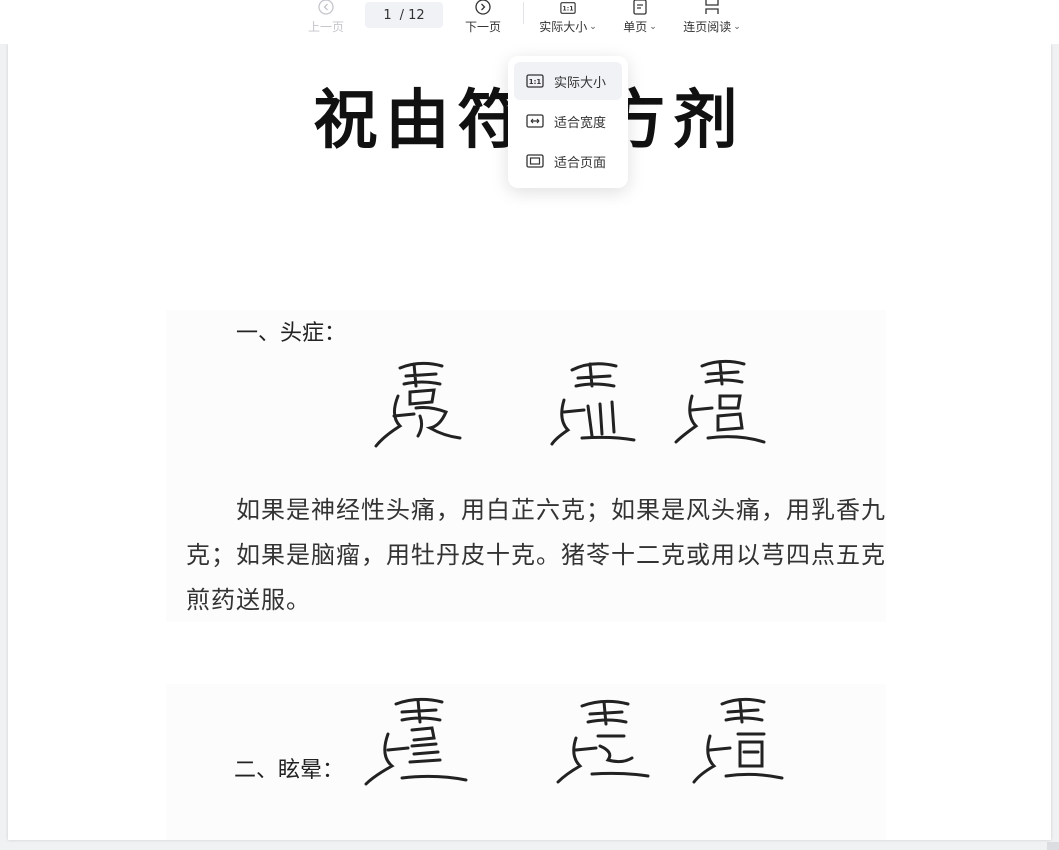  I want to click on chevron-left-circle-icon, so click(326, 7).